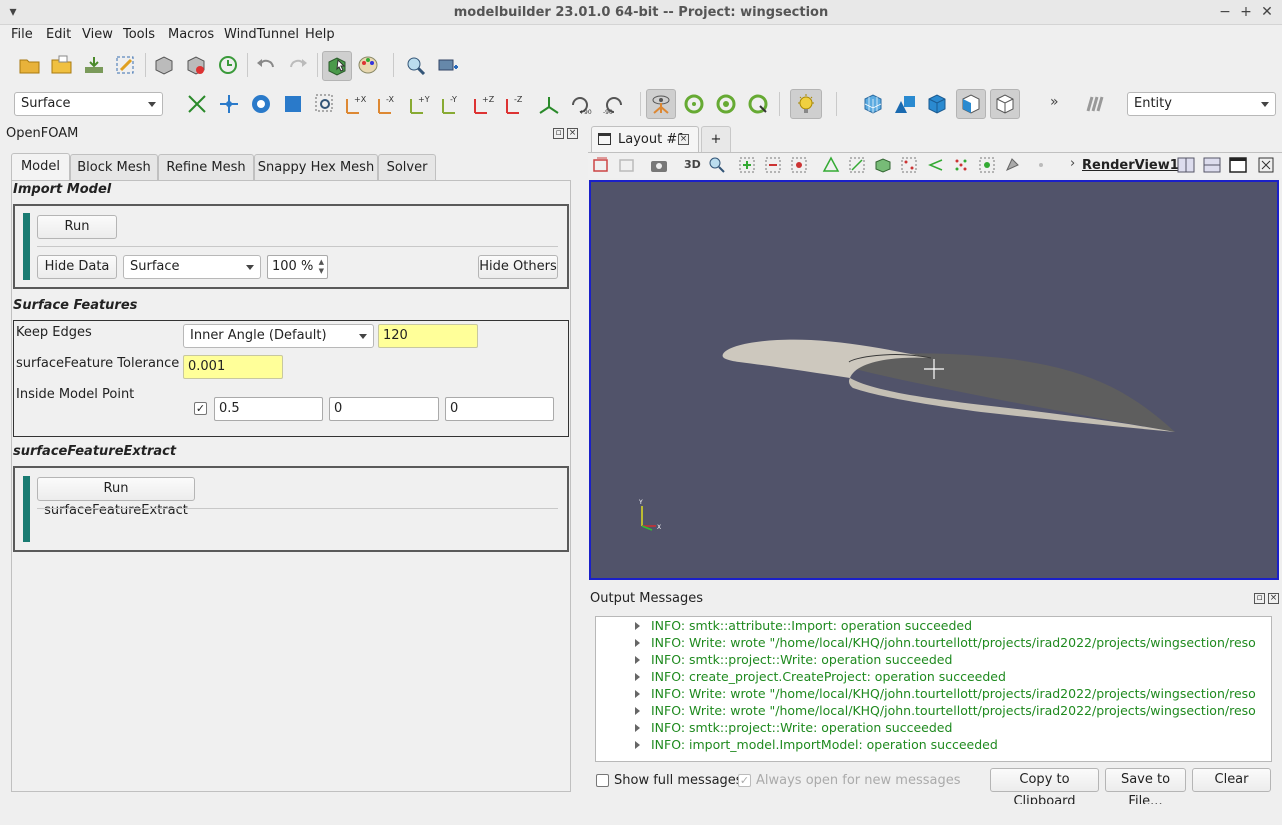 The width and height of the screenshot is (1282, 825). What do you see at coordinates (453, 104) in the screenshot?
I see `view-minus-y-icon: -Y` at bounding box center [453, 104].